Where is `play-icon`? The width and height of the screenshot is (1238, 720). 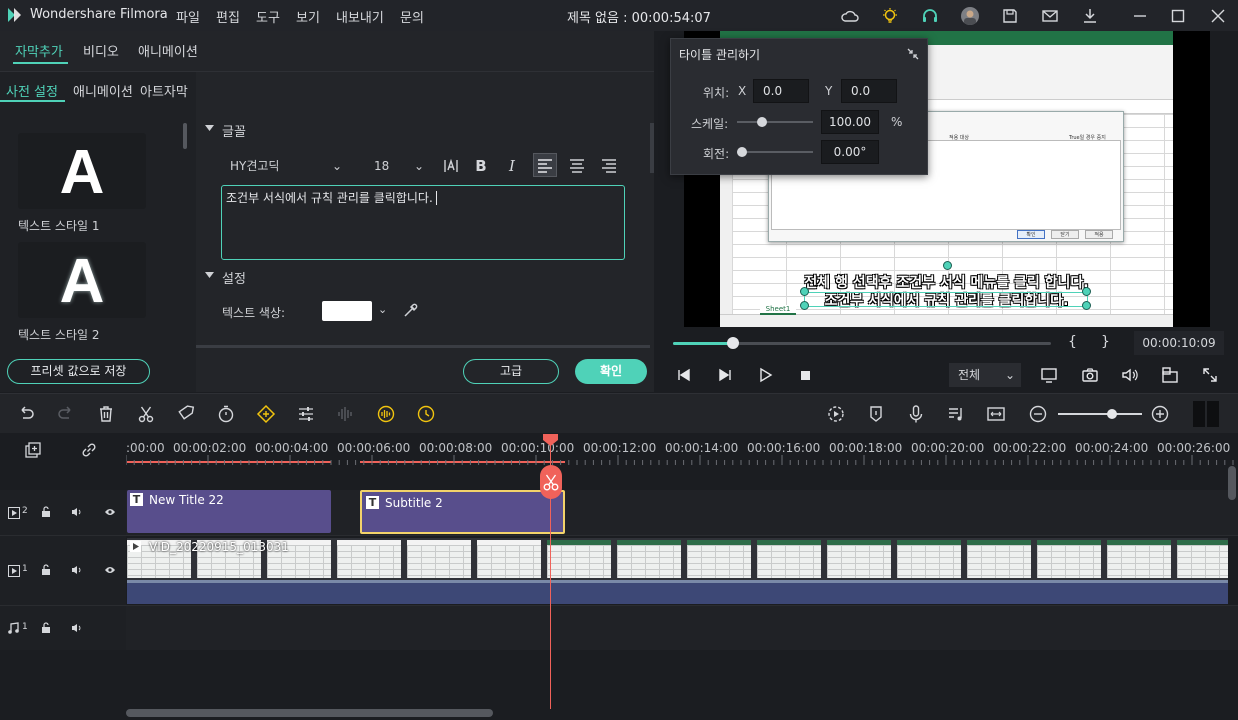
play-icon is located at coordinates (765, 375).